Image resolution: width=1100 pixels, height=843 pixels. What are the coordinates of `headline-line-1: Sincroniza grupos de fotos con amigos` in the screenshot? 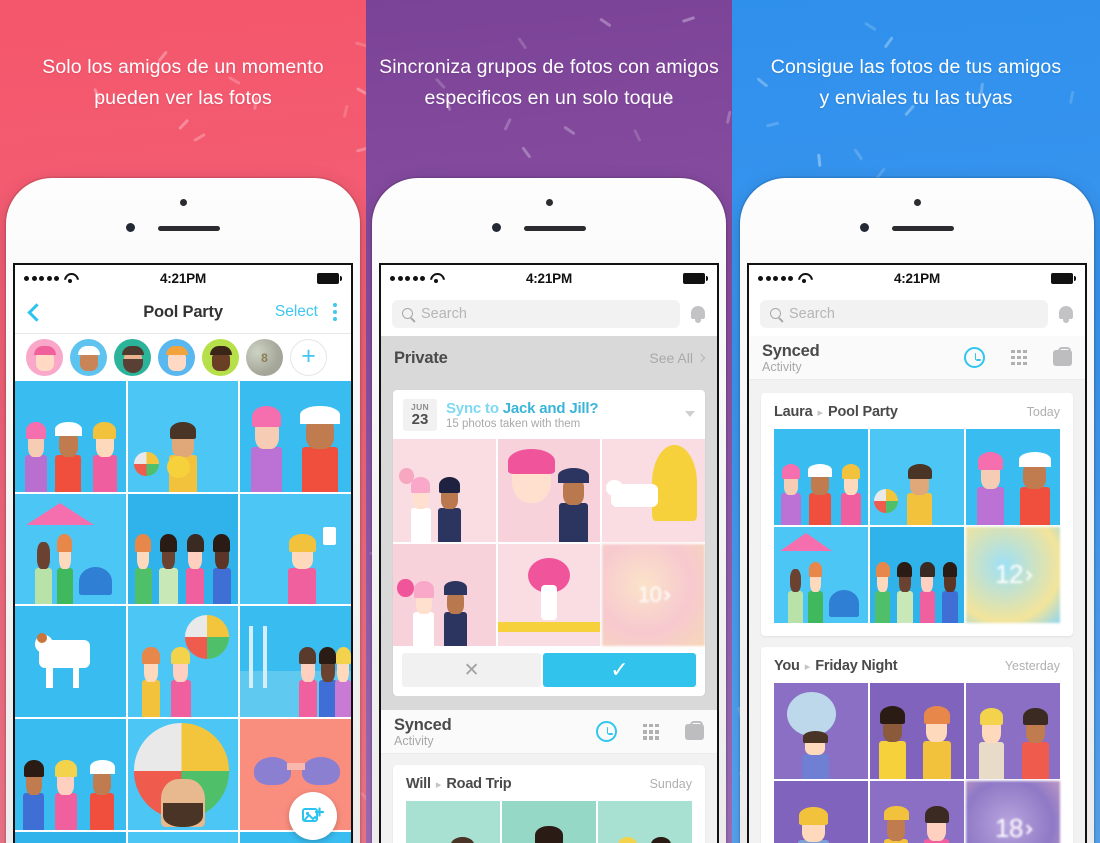 It's located at (549, 67).